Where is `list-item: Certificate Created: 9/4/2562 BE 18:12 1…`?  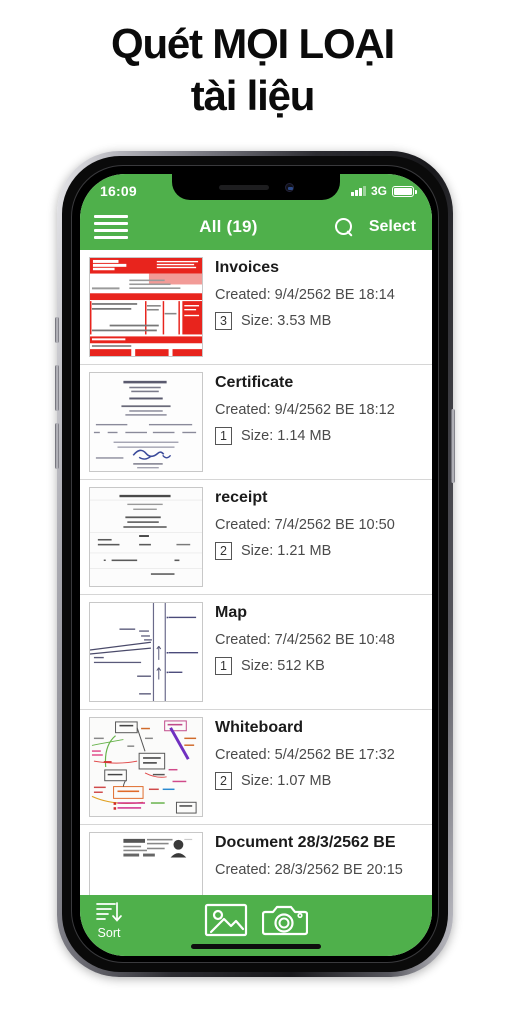
list-item: Certificate Created: 9/4/2562 BE 18:12 1… is located at coordinates (256, 422).